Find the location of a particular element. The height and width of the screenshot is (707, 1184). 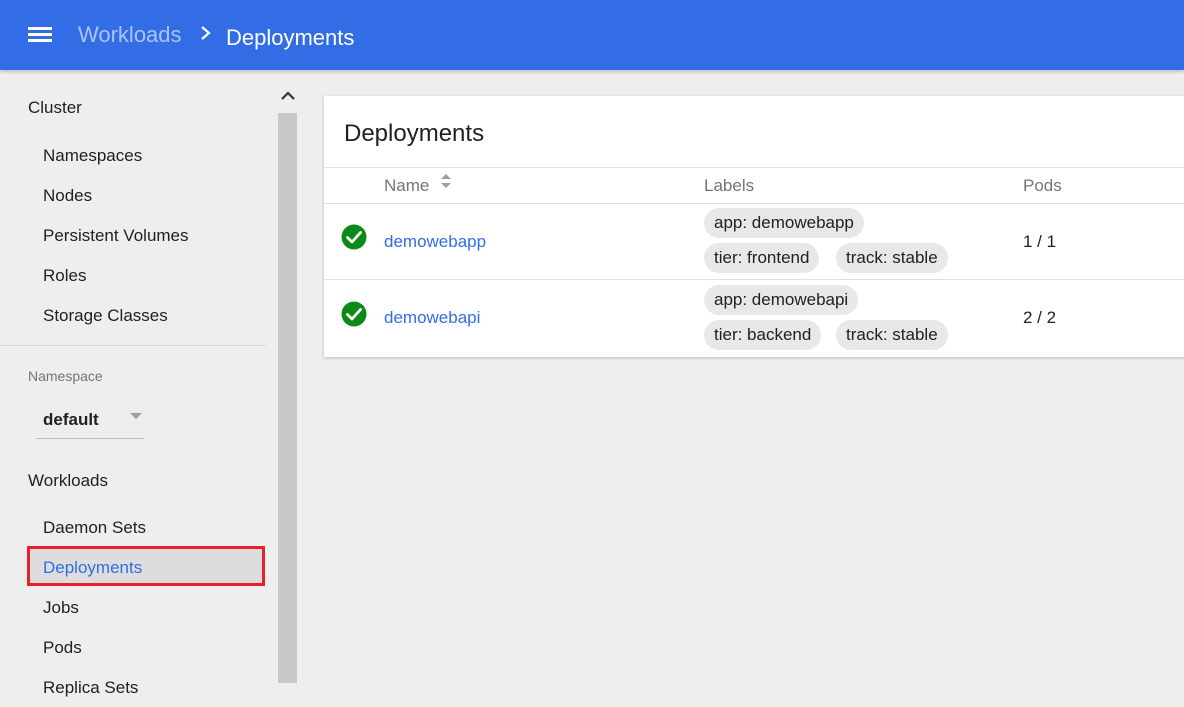

pods-count: 2 / 2 is located at coordinates (1040, 317).